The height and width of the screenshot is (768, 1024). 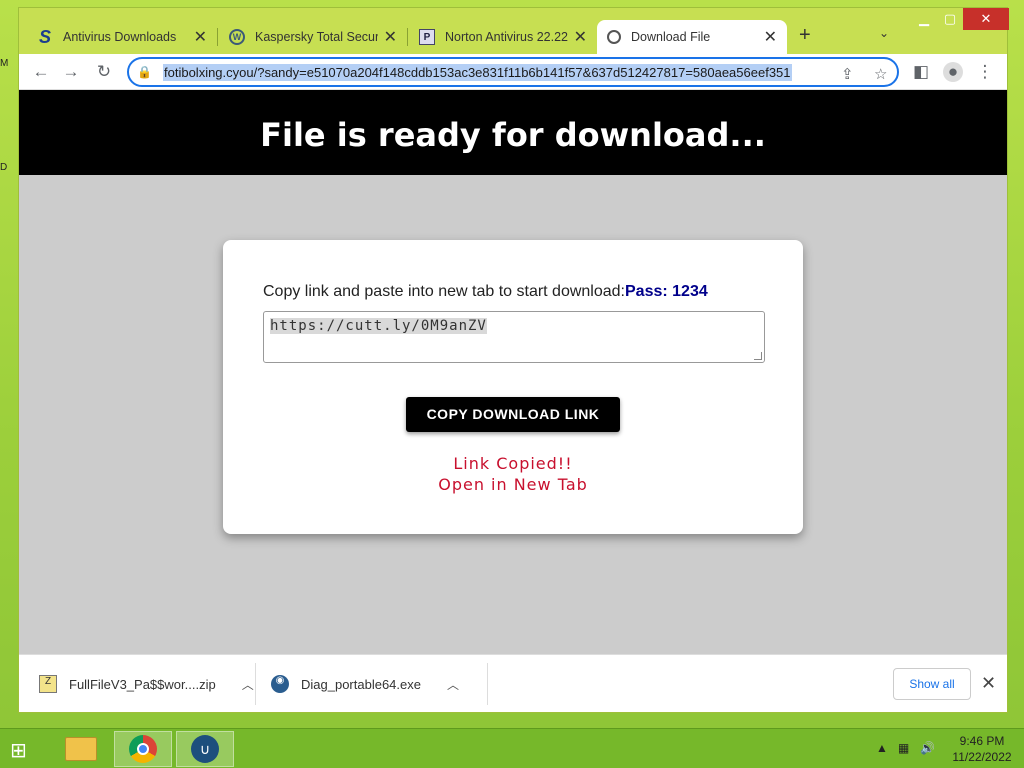 What do you see at coordinates (23, 750) in the screenshot?
I see `windows-start-icon: ⊞` at bounding box center [23, 750].